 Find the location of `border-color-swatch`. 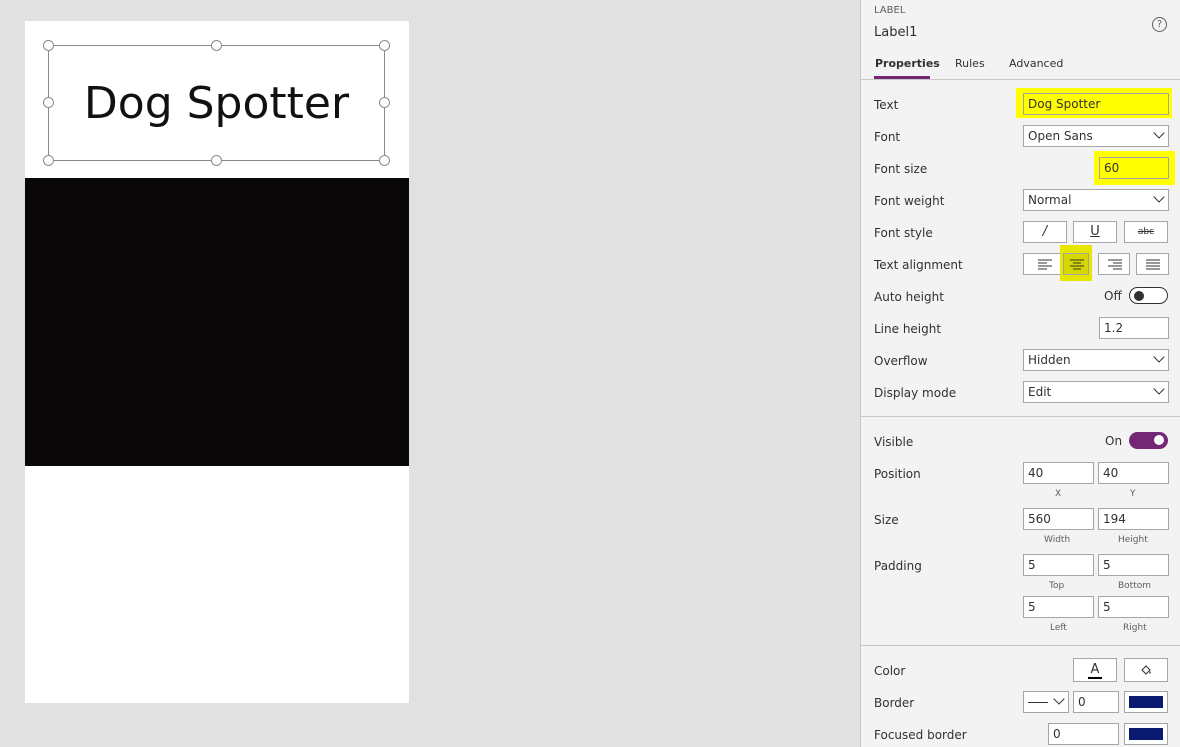

border-color-swatch is located at coordinates (1146, 702).